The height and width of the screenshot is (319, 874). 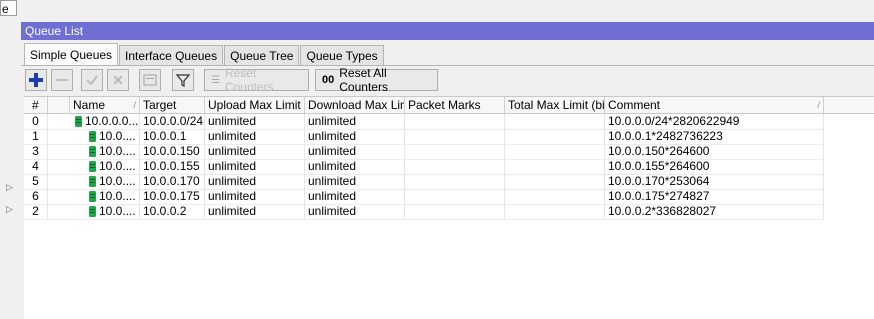 What do you see at coordinates (328, 80) in the screenshot?
I see `reset-all-icon: 00` at bounding box center [328, 80].